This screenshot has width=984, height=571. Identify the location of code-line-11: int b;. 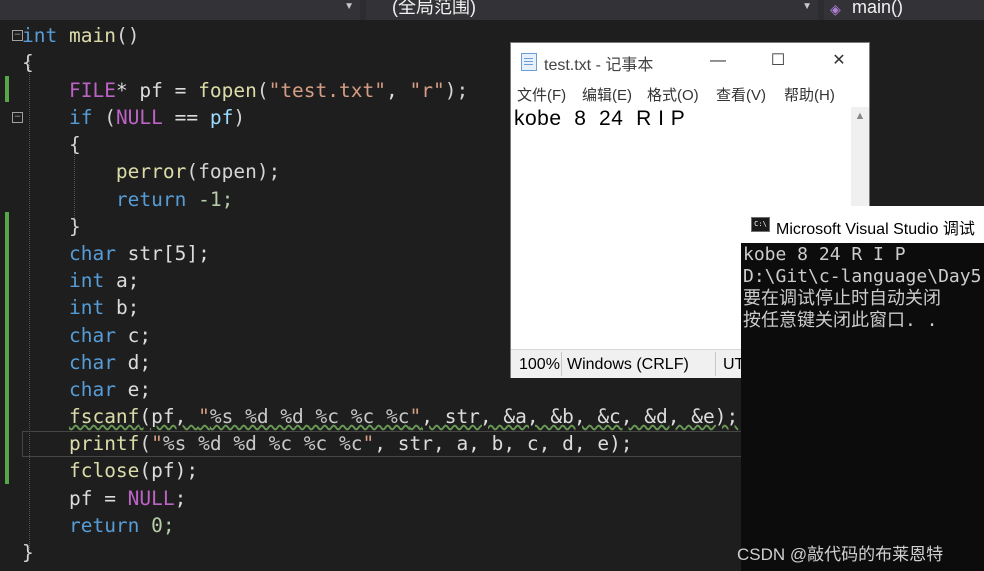
(104, 307).